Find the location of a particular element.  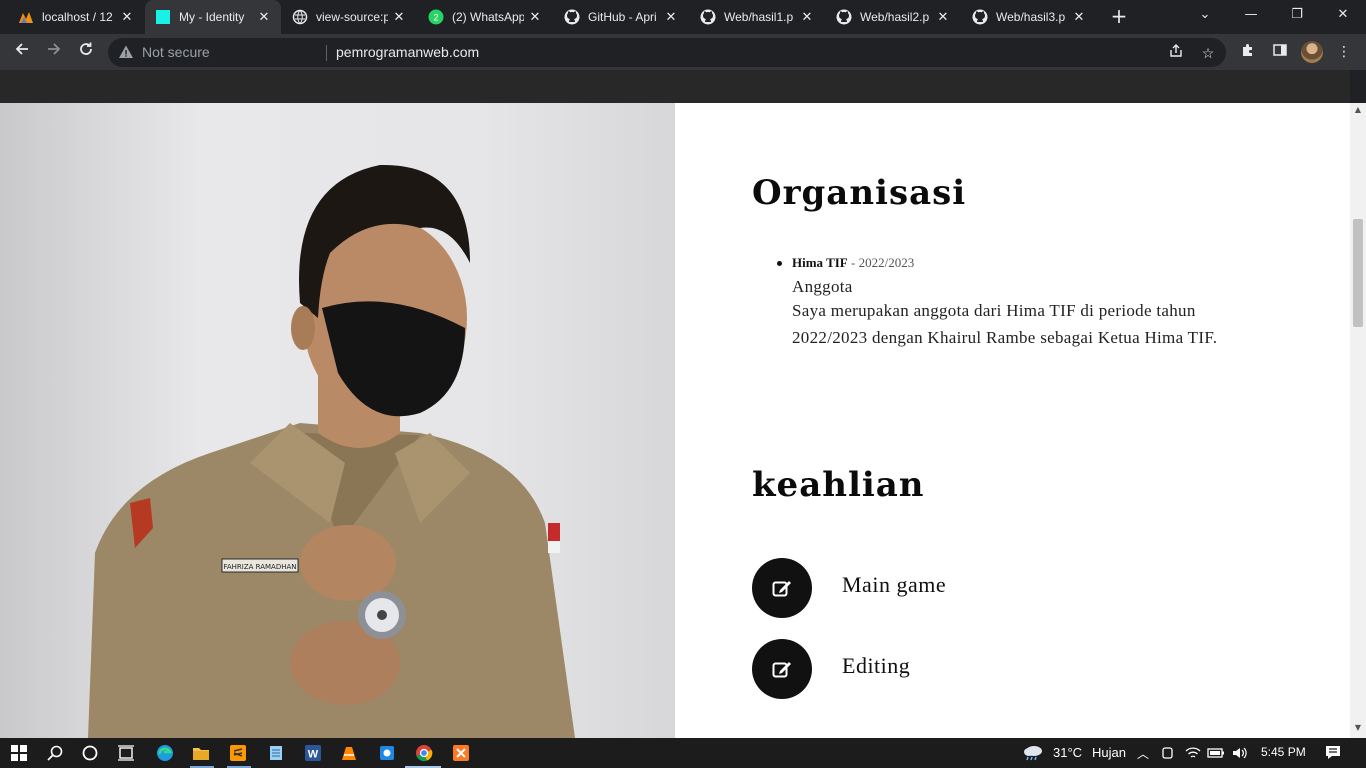

whatsapp-badge: 2 is located at coordinates (435, 18).